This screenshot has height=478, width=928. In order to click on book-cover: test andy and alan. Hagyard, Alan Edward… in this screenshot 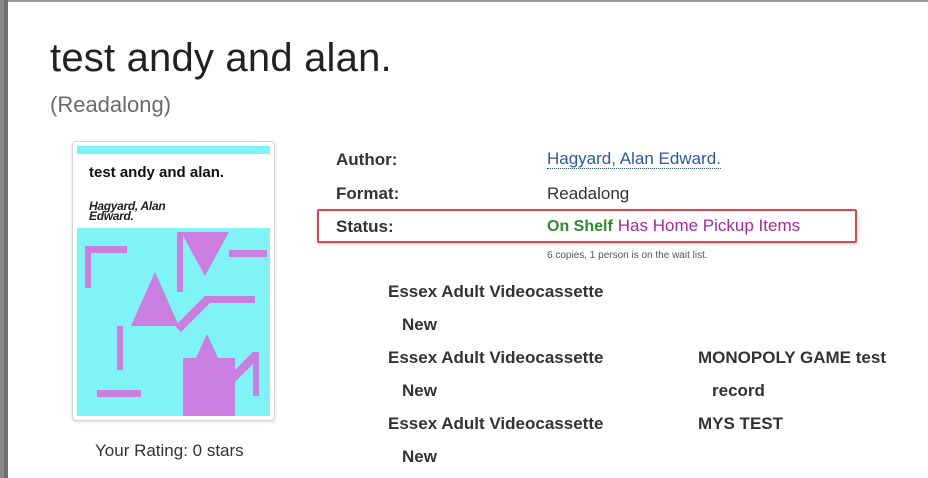, I will do `click(173, 281)`.